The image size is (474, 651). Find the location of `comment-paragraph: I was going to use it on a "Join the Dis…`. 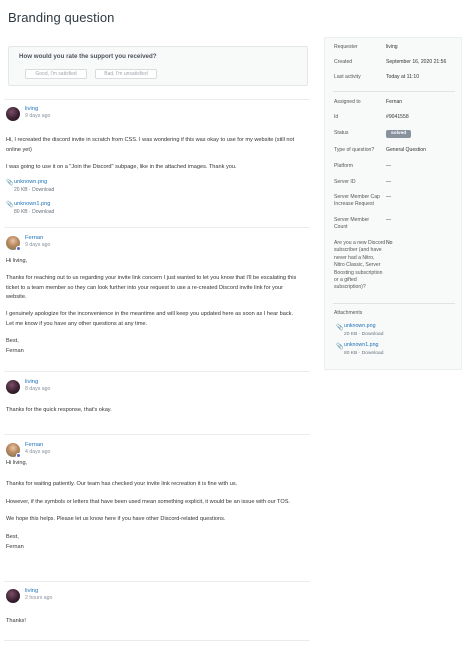

comment-paragraph: I was going to use it on a "Join the Dis… is located at coordinates (121, 166).